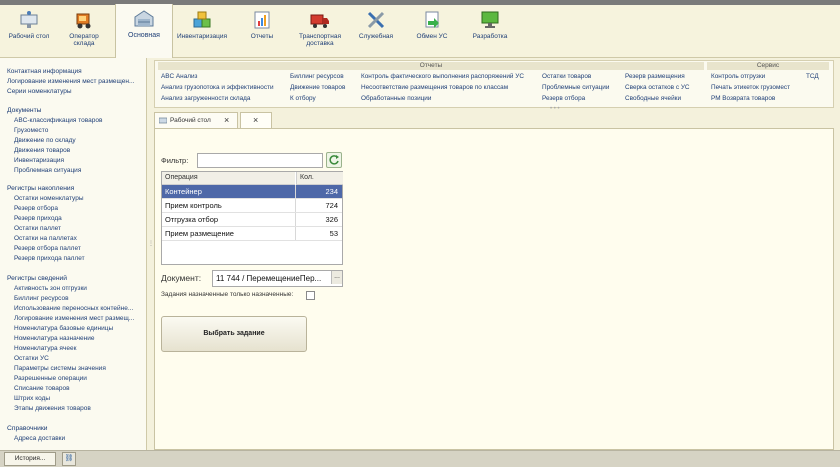  What do you see at coordinates (39, 438) in the screenshot?
I see `nav-item: Адреса доставки` at bounding box center [39, 438].